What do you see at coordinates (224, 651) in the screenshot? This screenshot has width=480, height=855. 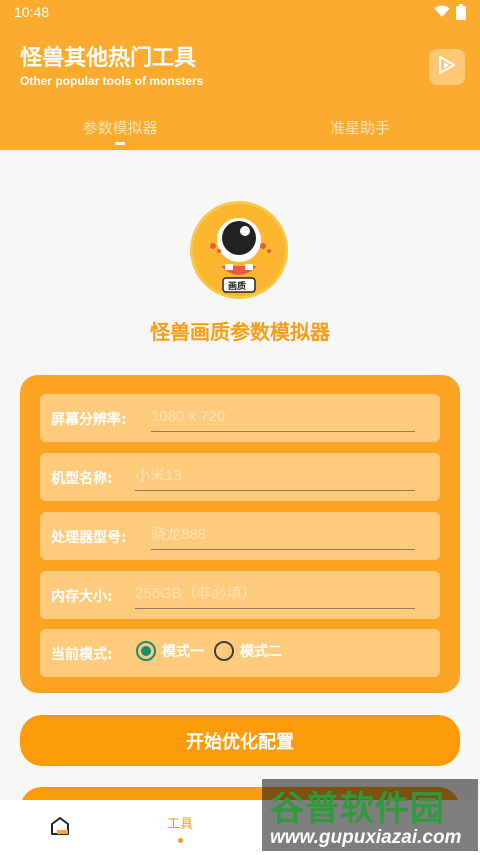 I see `mode-2-radio` at bounding box center [224, 651].